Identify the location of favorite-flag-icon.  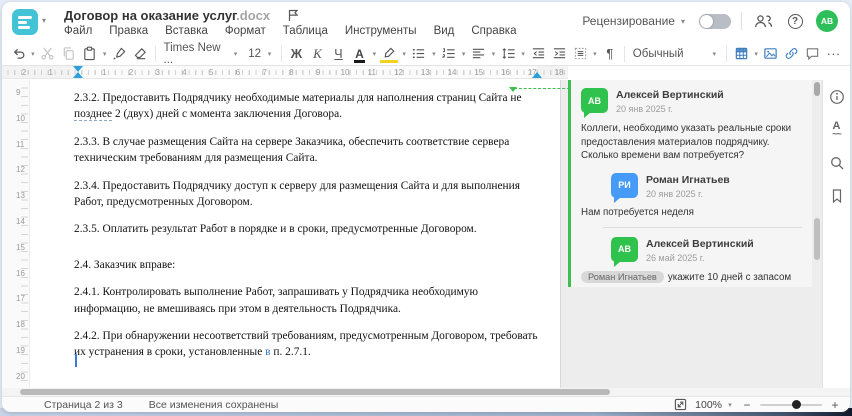
(293, 17).